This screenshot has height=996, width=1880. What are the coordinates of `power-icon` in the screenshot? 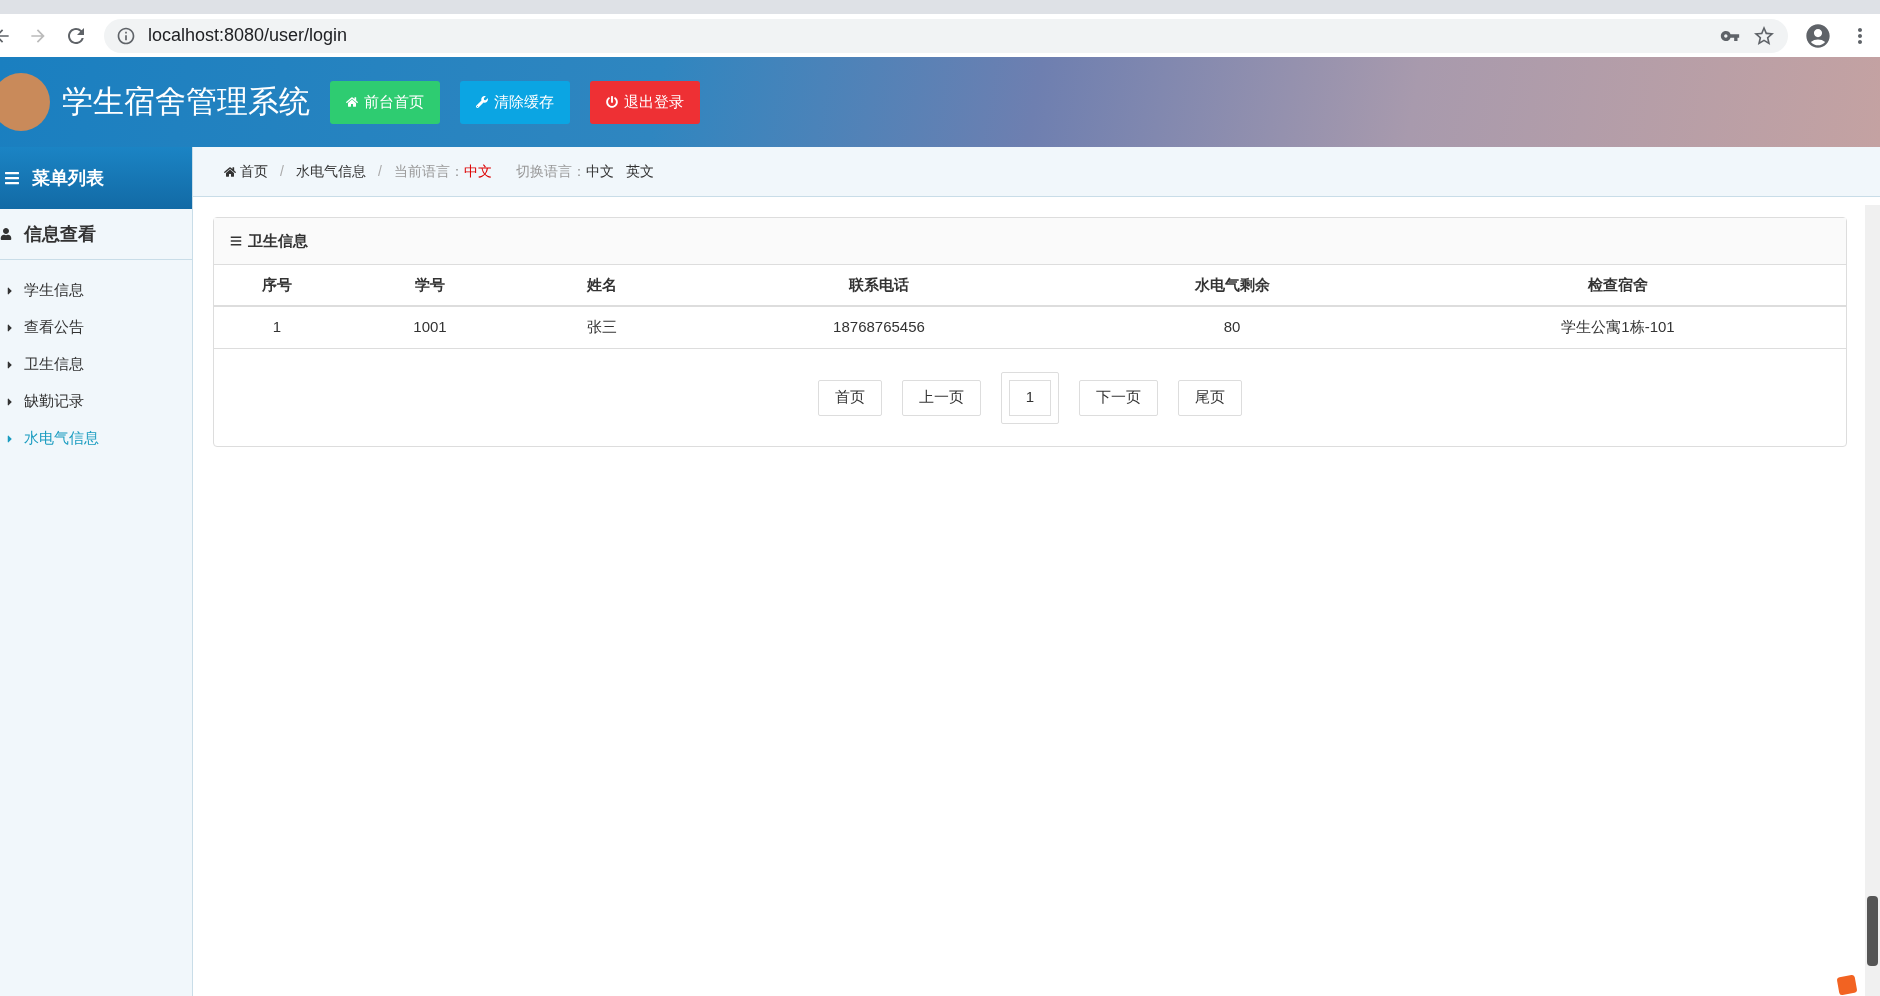 It's located at (612, 102).